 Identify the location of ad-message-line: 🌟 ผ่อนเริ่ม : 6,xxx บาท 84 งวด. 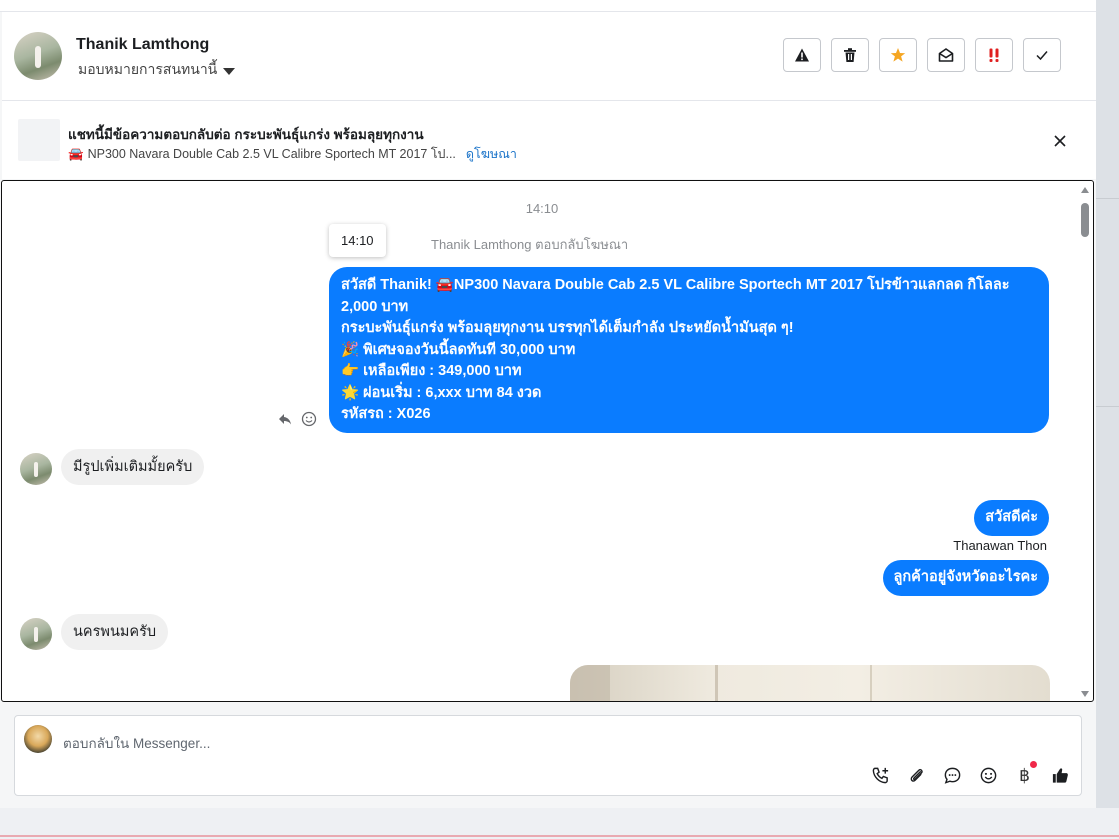
(441, 392).